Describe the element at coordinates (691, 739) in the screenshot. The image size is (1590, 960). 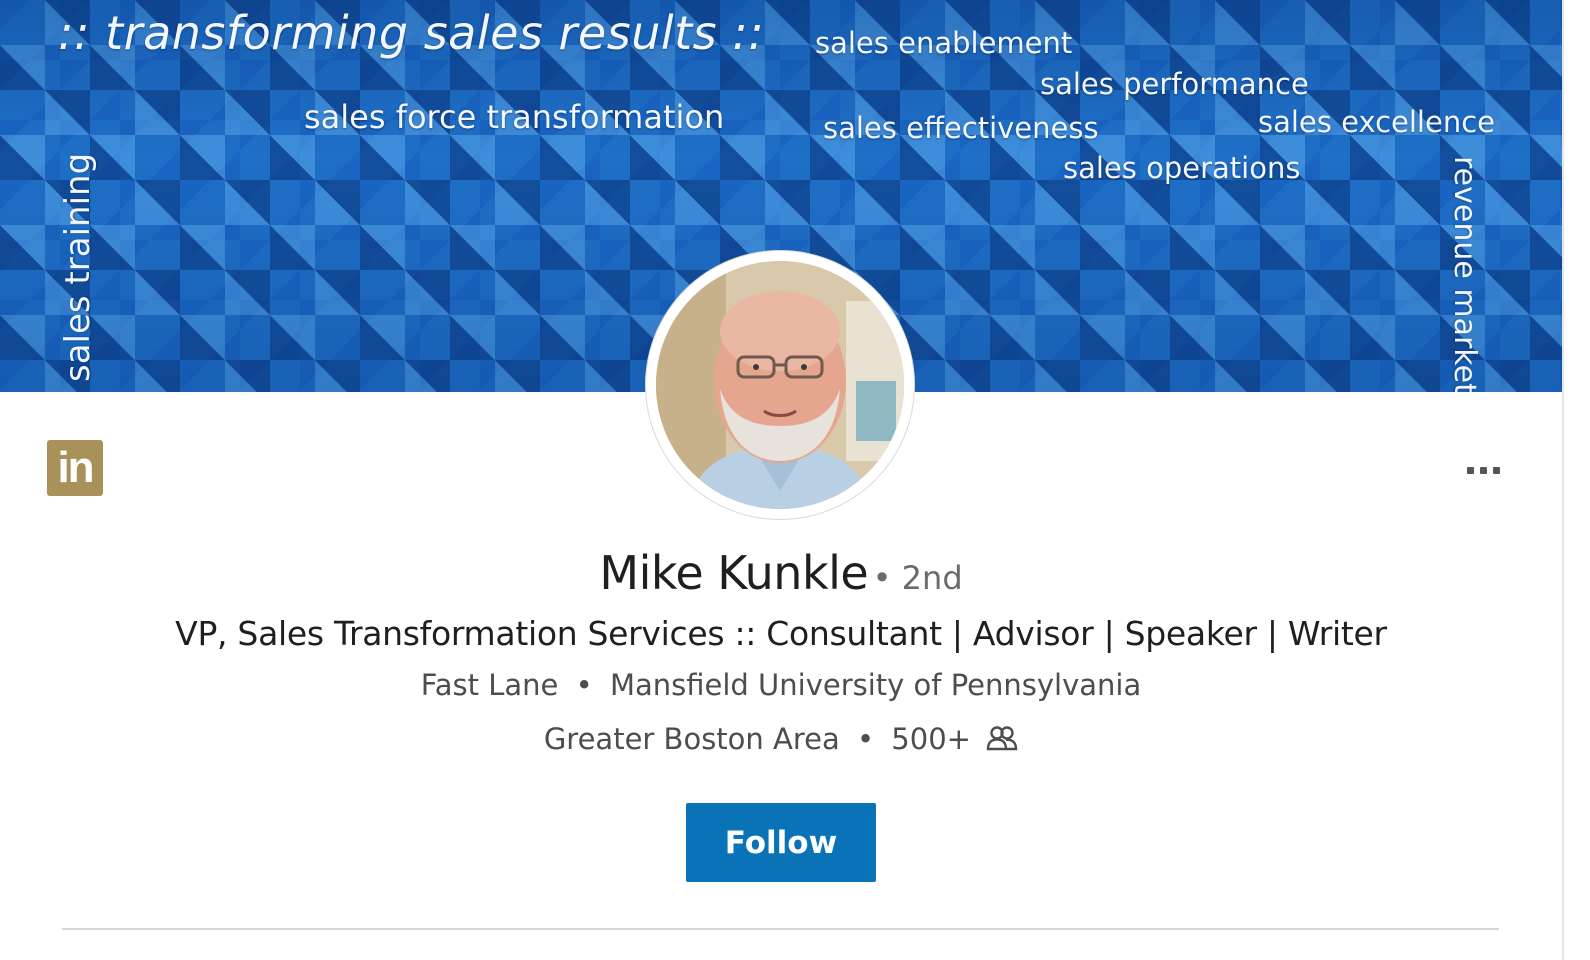
I see `location: Greater Boston Area` at that location.